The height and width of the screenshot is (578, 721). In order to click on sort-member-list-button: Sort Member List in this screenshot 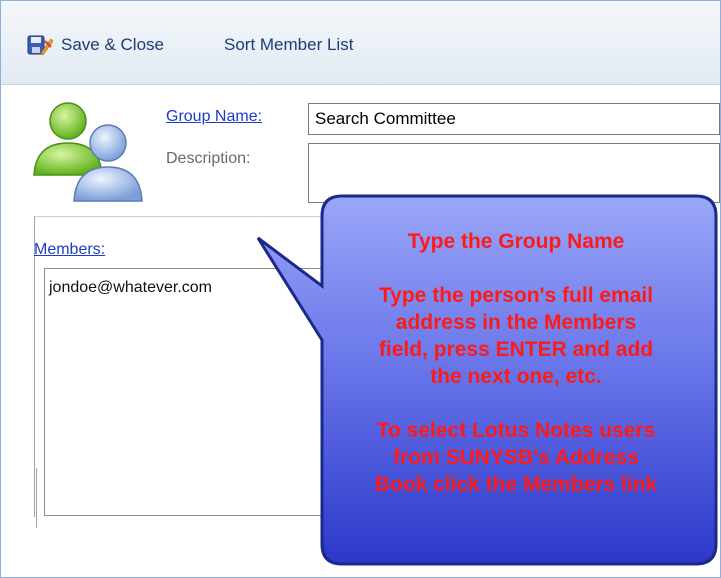, I will do `click(288, 45)`.